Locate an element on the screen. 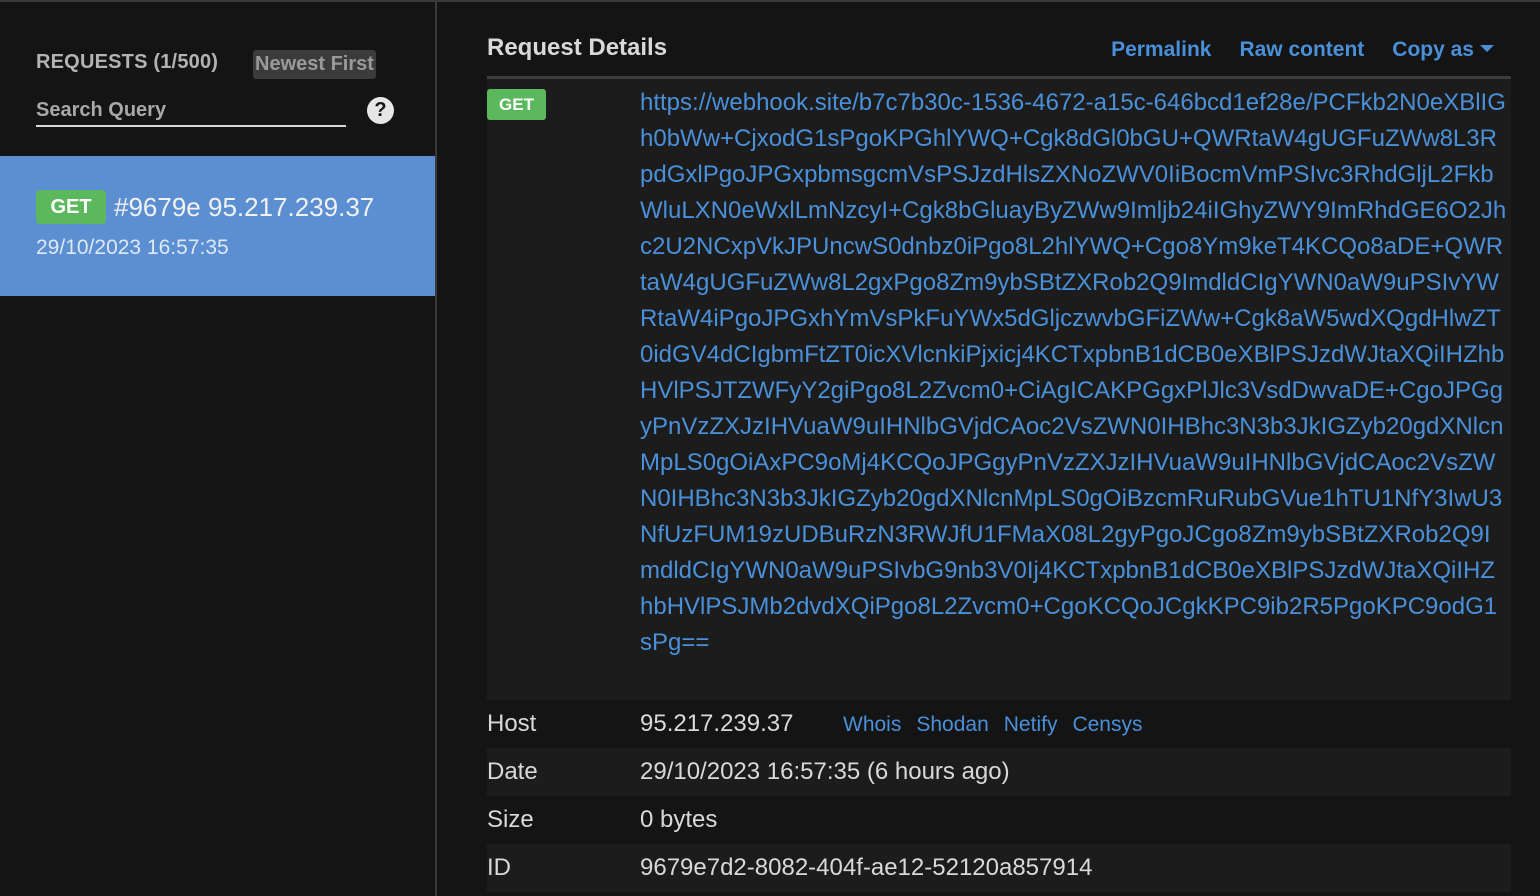 This screenshot has width=1540, height=896. question-circle-icon: ? is located at coordinates (380, 110).